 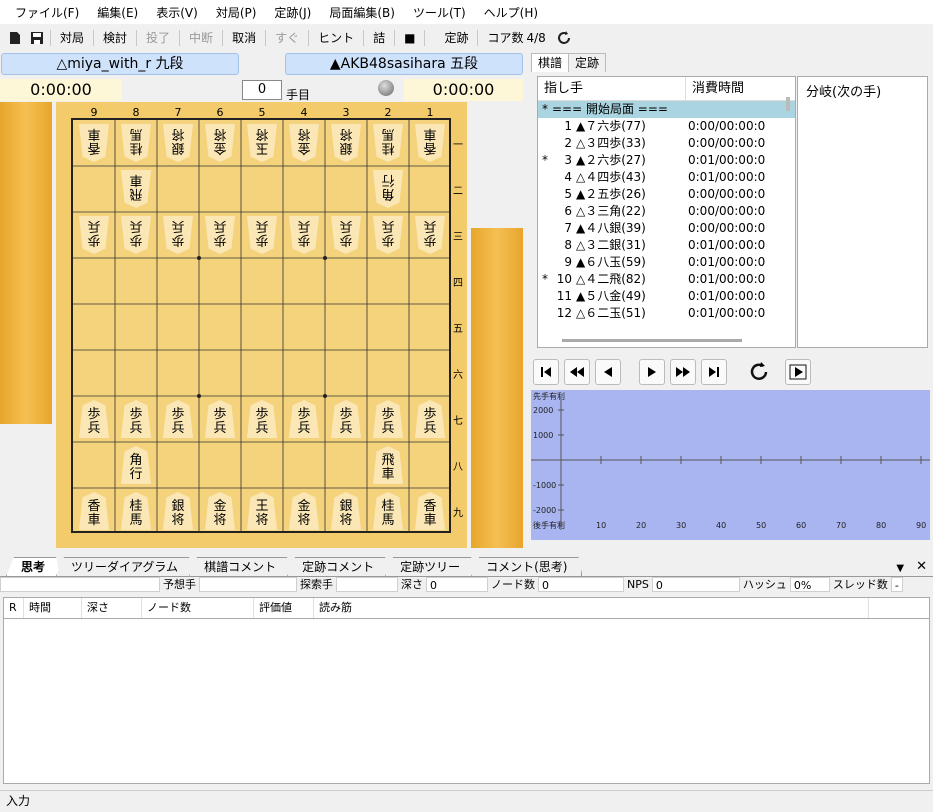 I want to click on col-eval: 評価値, so click(x=284, y=608).